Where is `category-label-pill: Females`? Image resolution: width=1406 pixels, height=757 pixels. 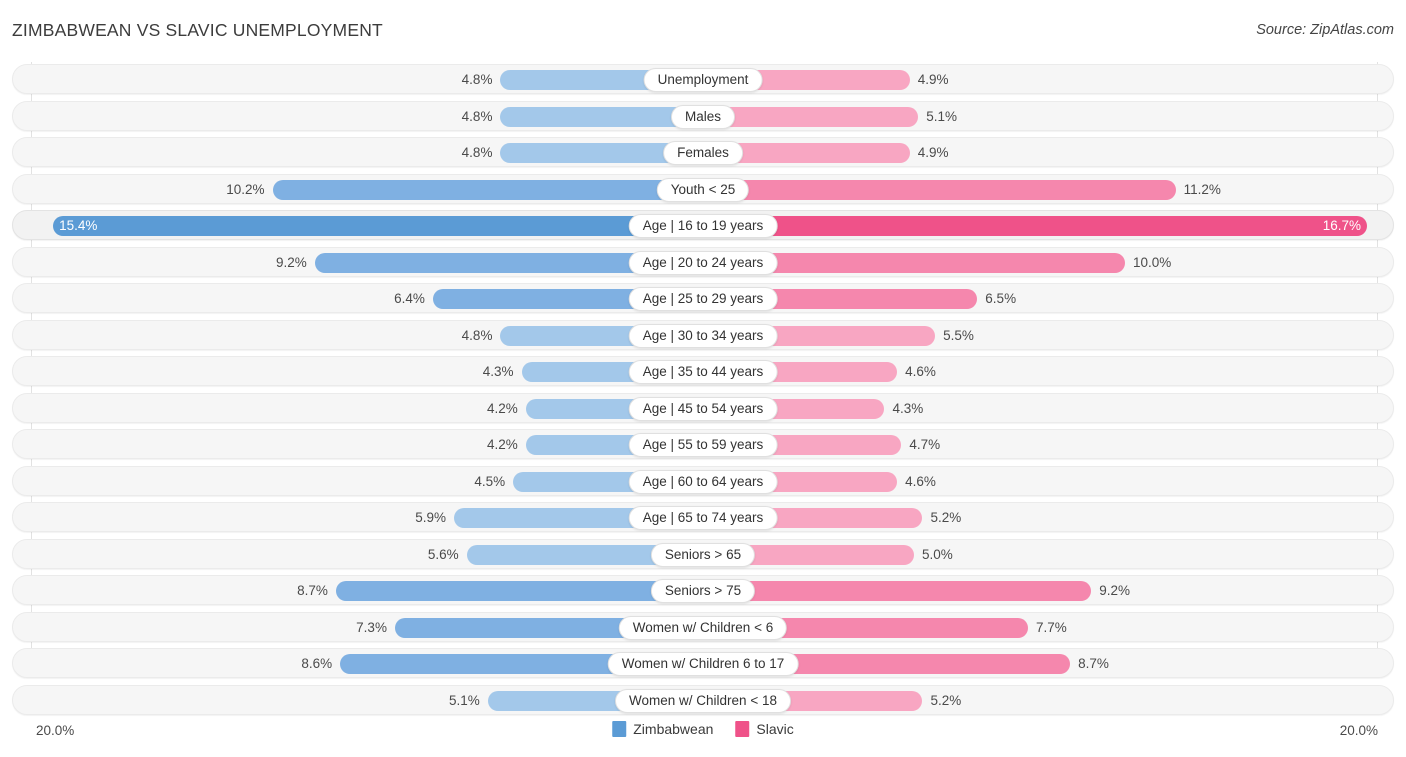
category-label-pill: Females is located at coordinates (703, 153).